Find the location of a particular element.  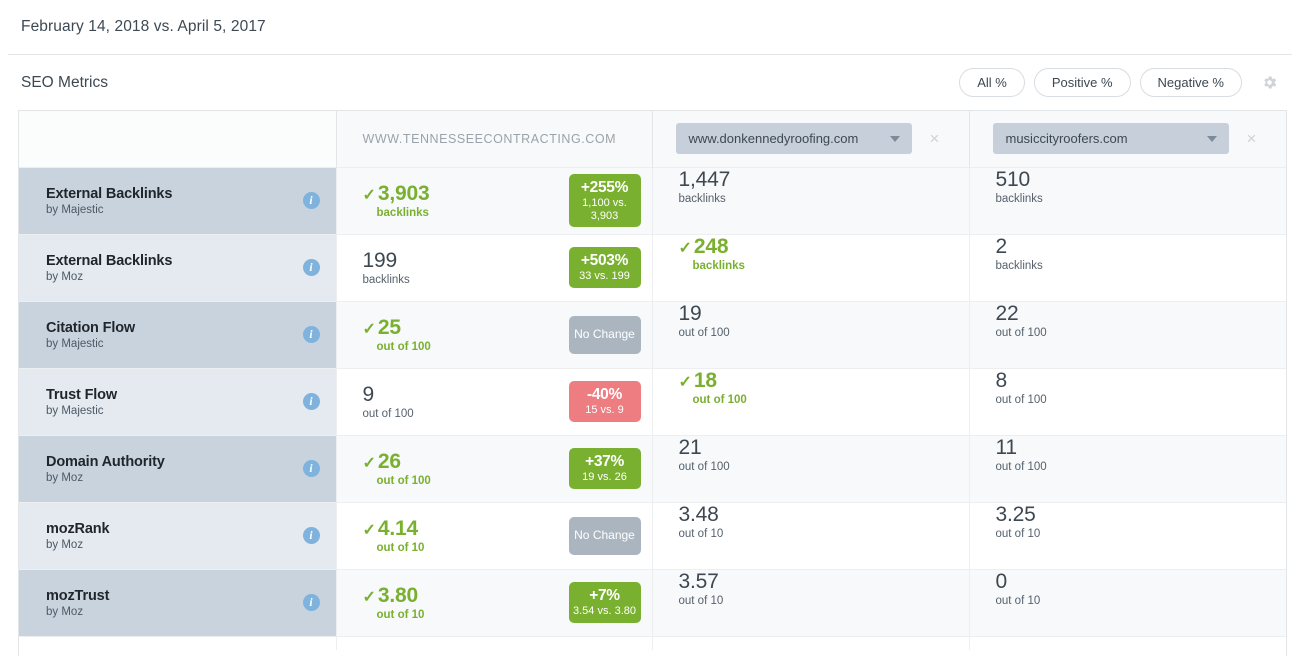

metric-name: Domain Authority is located at coordinates (105, 461).